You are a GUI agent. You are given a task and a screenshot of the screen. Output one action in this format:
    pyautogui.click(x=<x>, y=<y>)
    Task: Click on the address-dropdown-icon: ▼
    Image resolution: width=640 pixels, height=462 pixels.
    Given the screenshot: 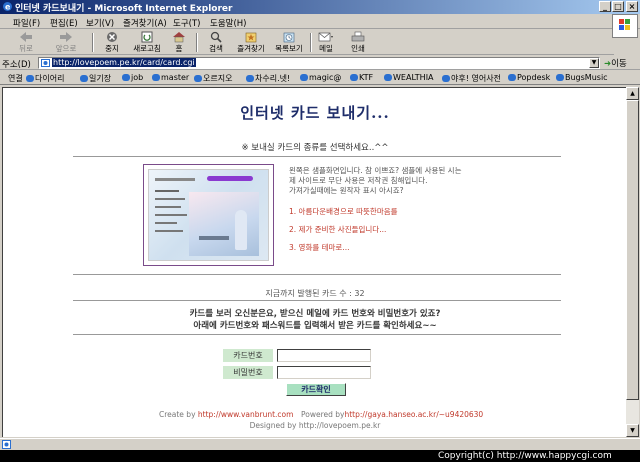 What is the action you would take?
    pyautogui.click(x=594, y=63)
    